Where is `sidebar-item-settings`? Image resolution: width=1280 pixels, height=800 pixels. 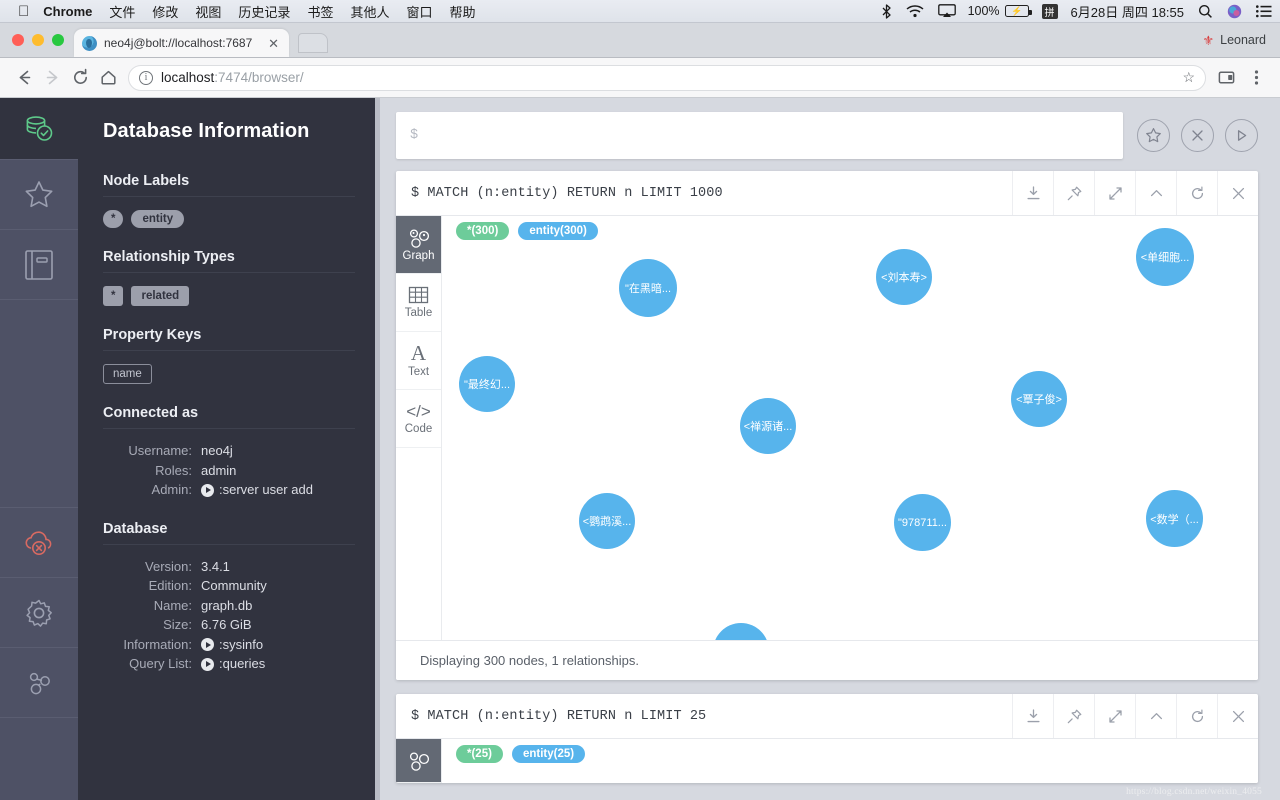 sidebar-item-settings is located at coordinates (39, 613).